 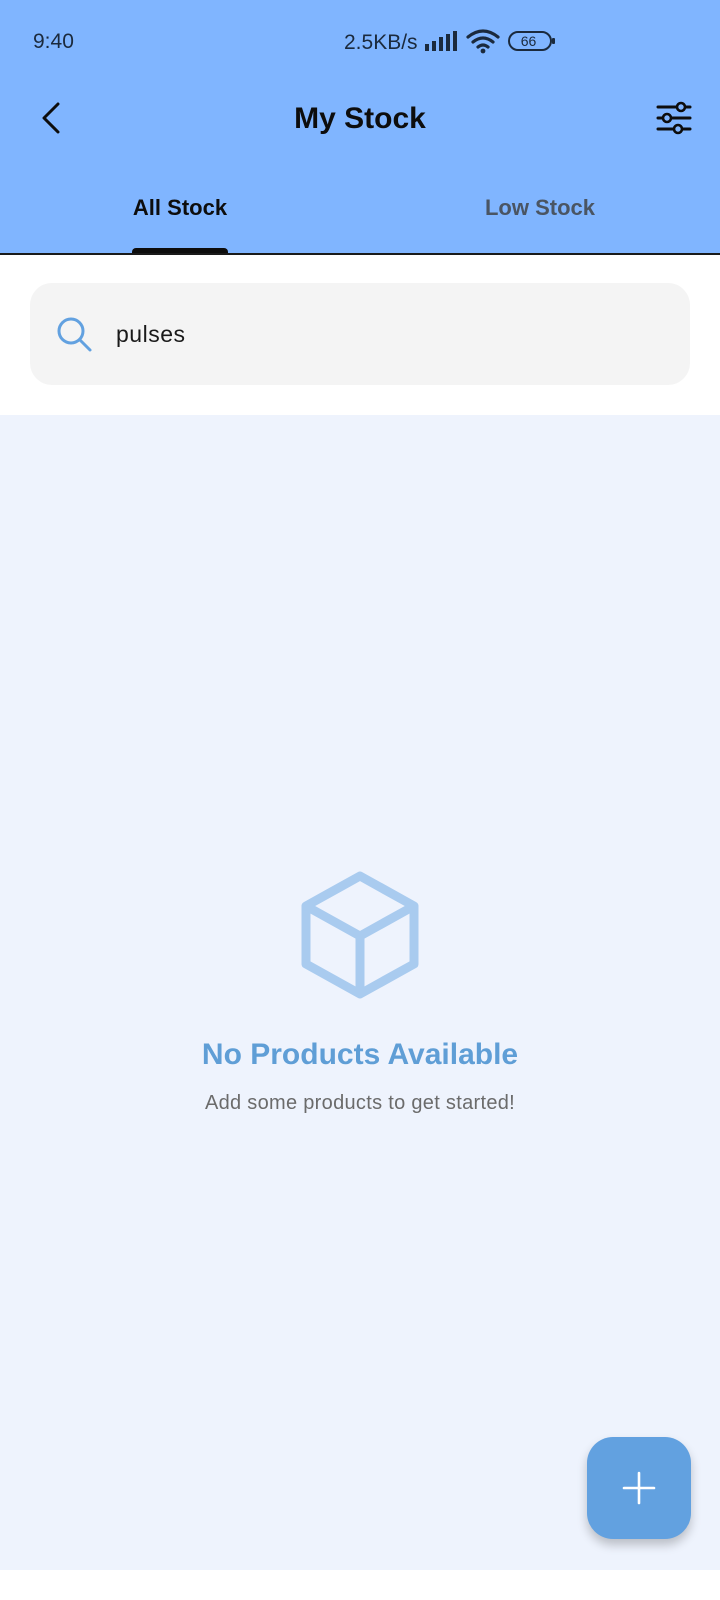 I want to click on sliders-icon, so click(x=674, y=118).